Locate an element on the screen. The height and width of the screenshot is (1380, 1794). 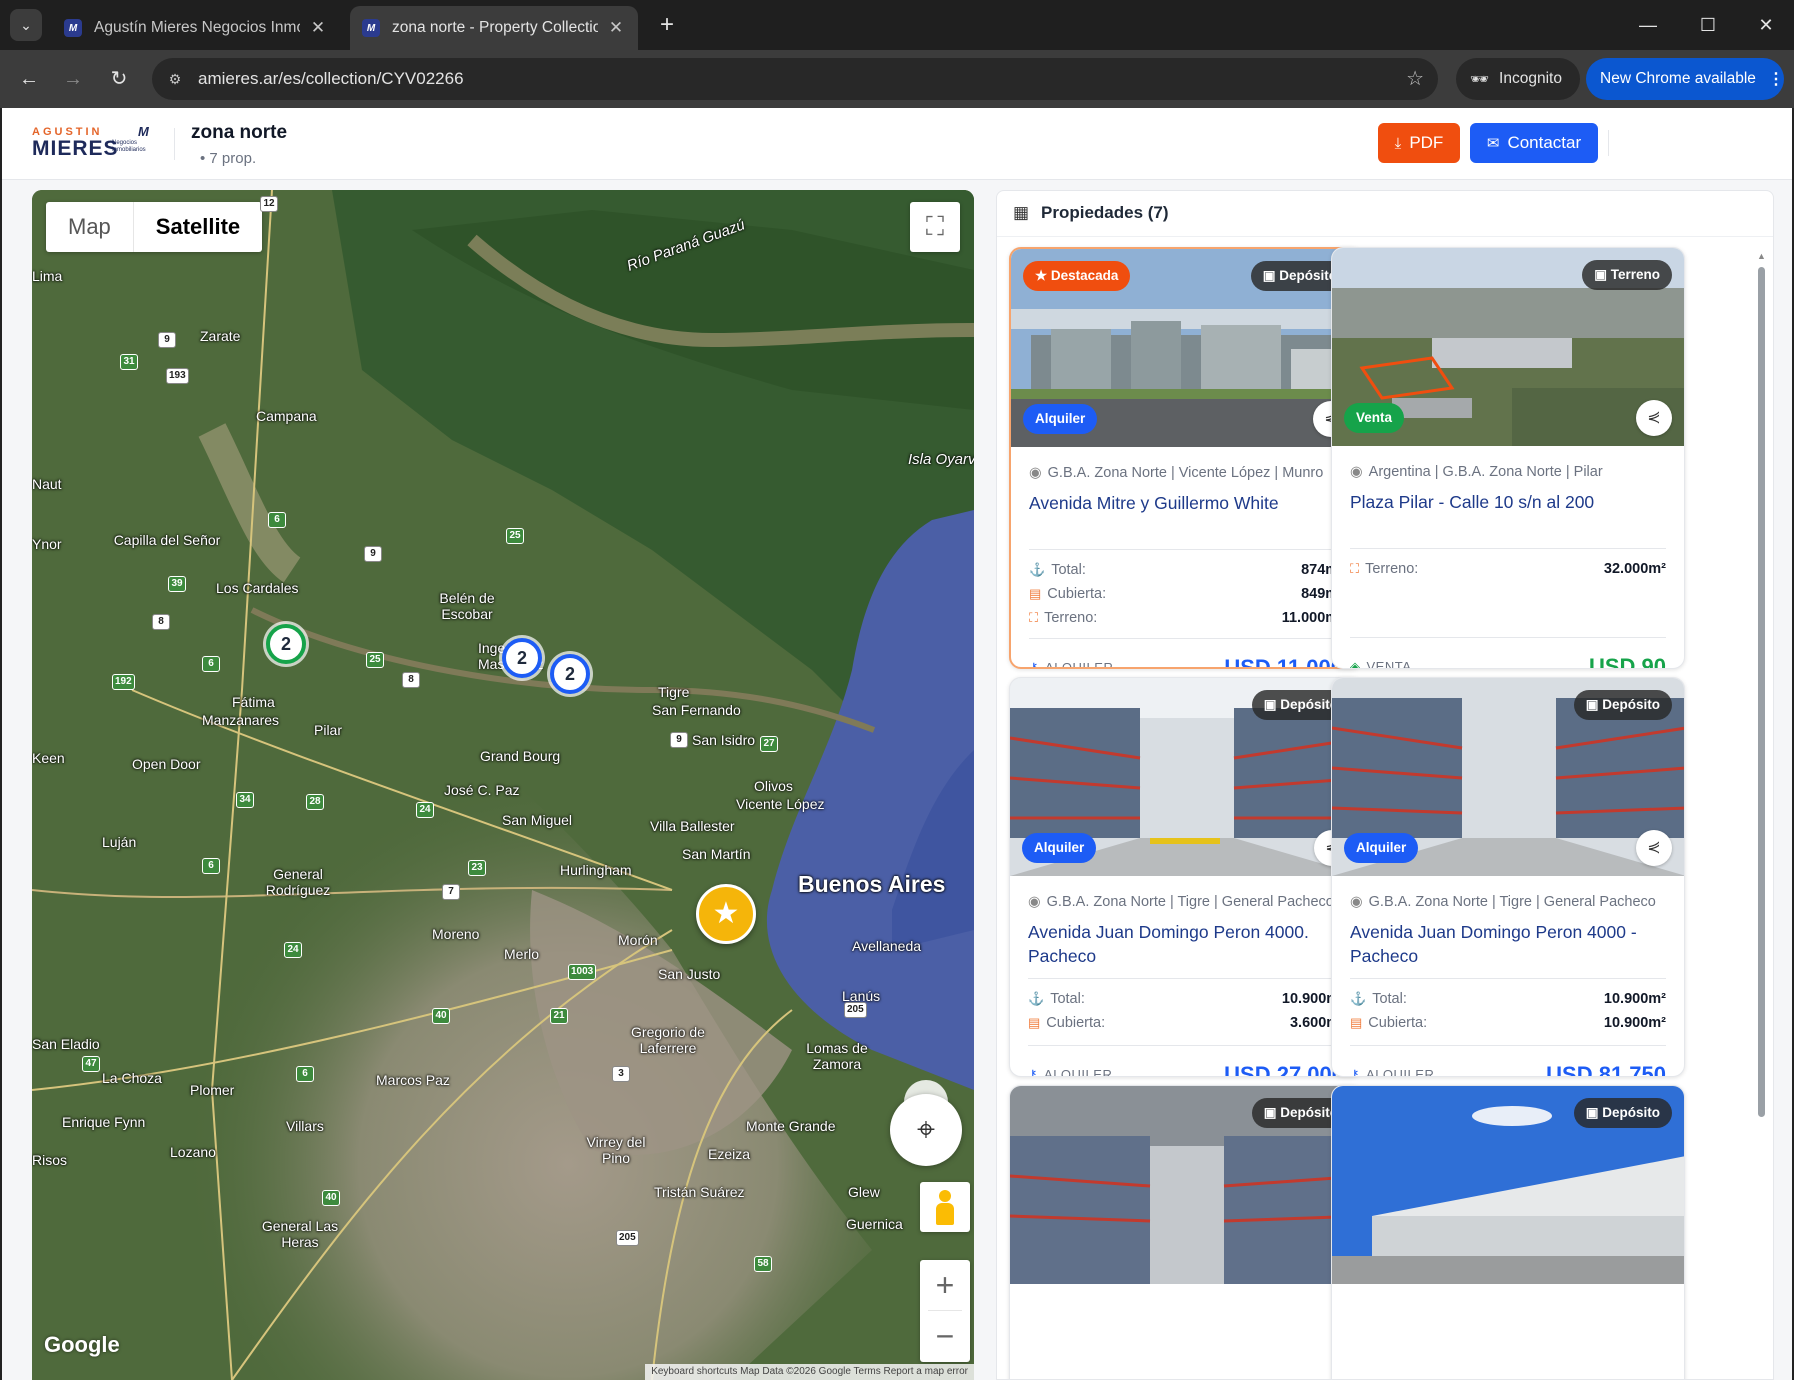
update-chrome-button: New Chrome available ⋮ is located at coordinates (1685, 79).